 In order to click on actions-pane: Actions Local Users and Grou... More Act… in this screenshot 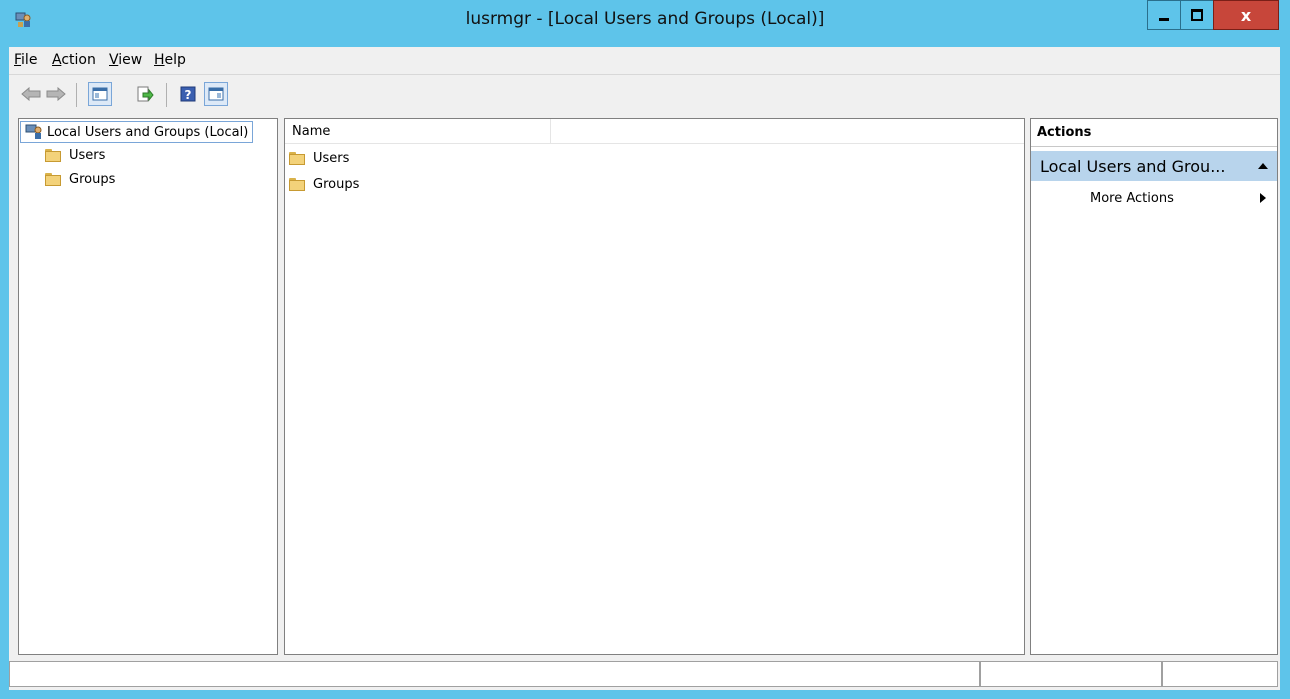, I will do `click(1154, 386)`.